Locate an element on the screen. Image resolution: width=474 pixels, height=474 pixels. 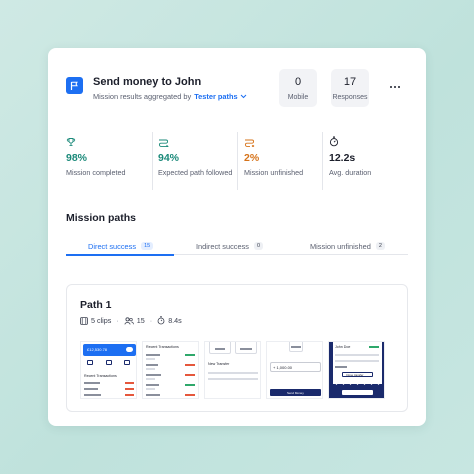
recipient-name: John Doe is located at coordinates (343, 347).